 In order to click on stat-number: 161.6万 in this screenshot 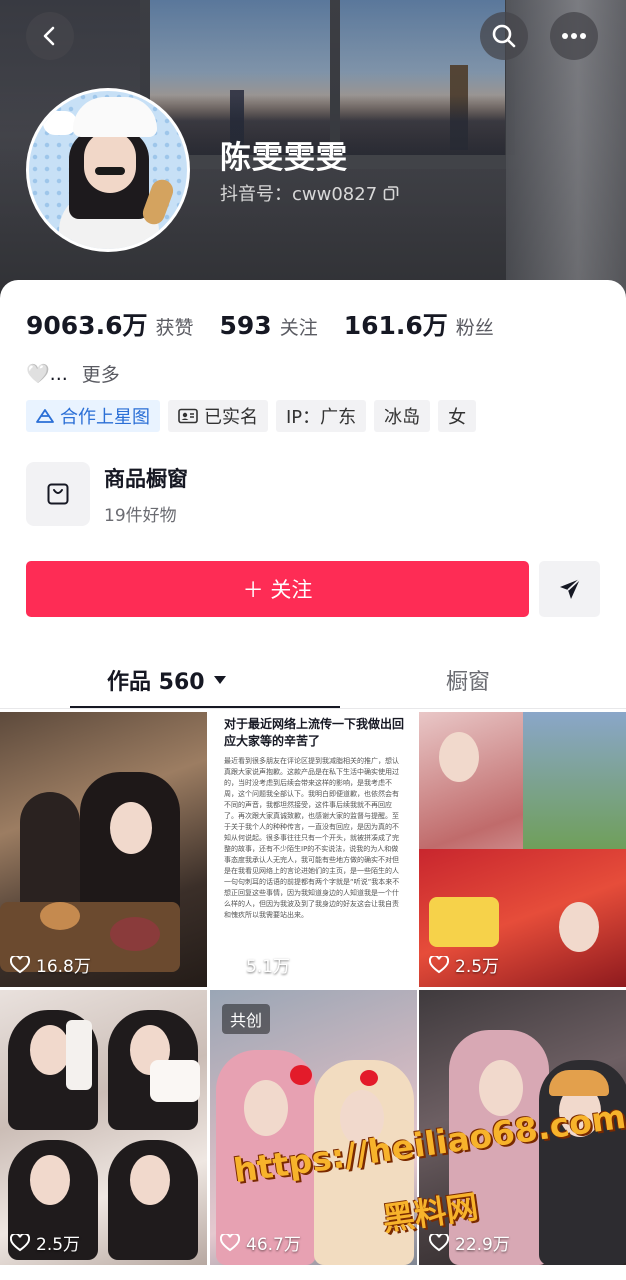, I will do `click(395, 325)`.